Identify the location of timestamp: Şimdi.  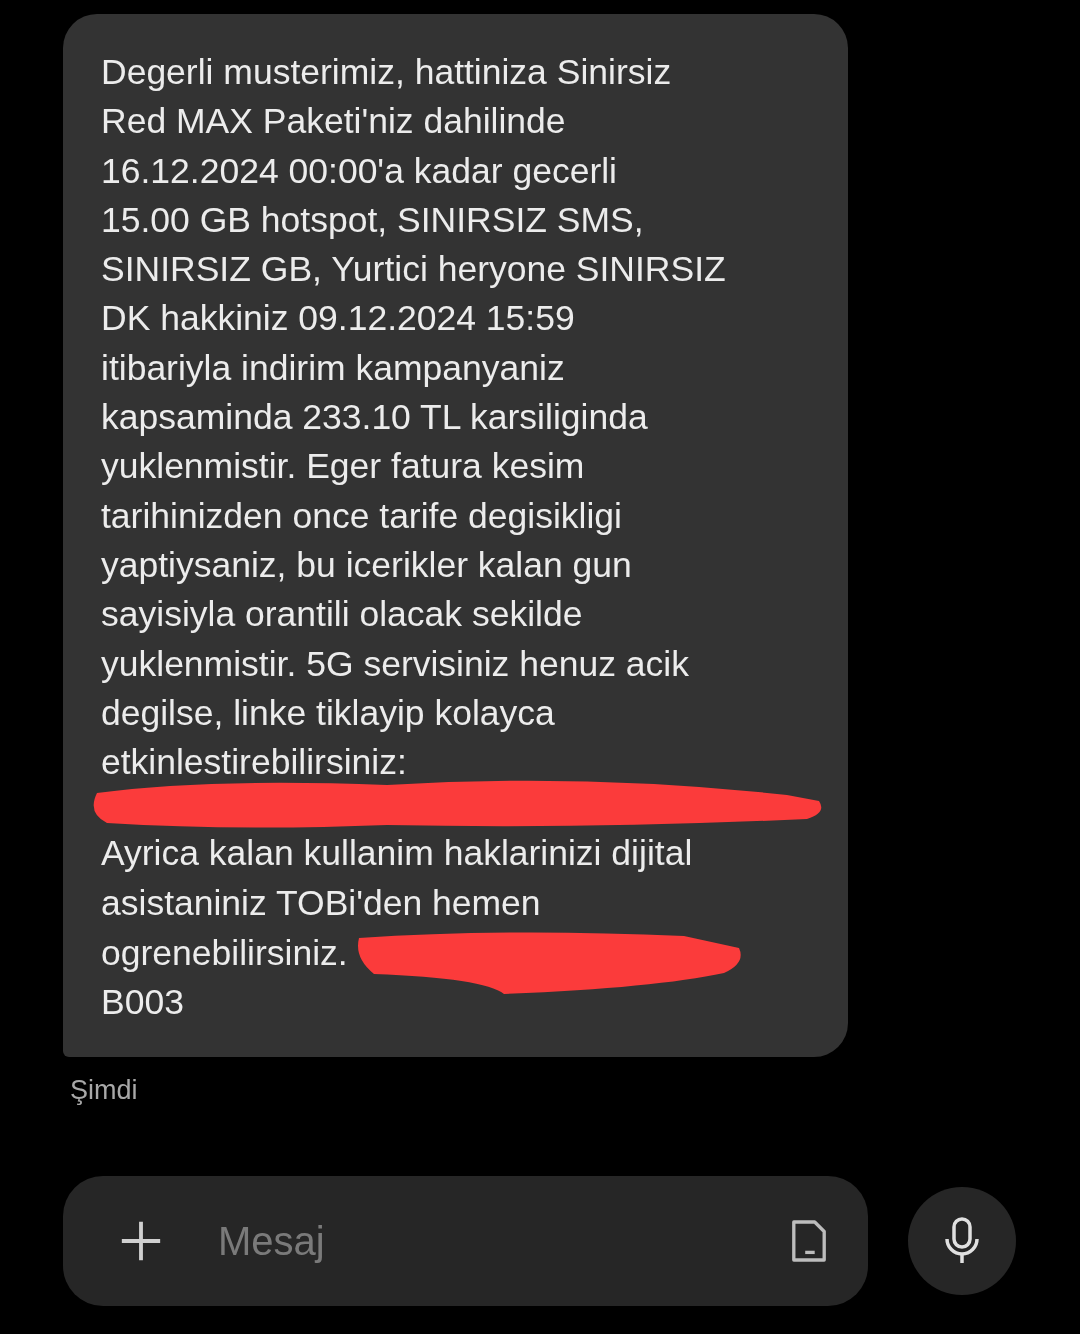
(104, 1091).